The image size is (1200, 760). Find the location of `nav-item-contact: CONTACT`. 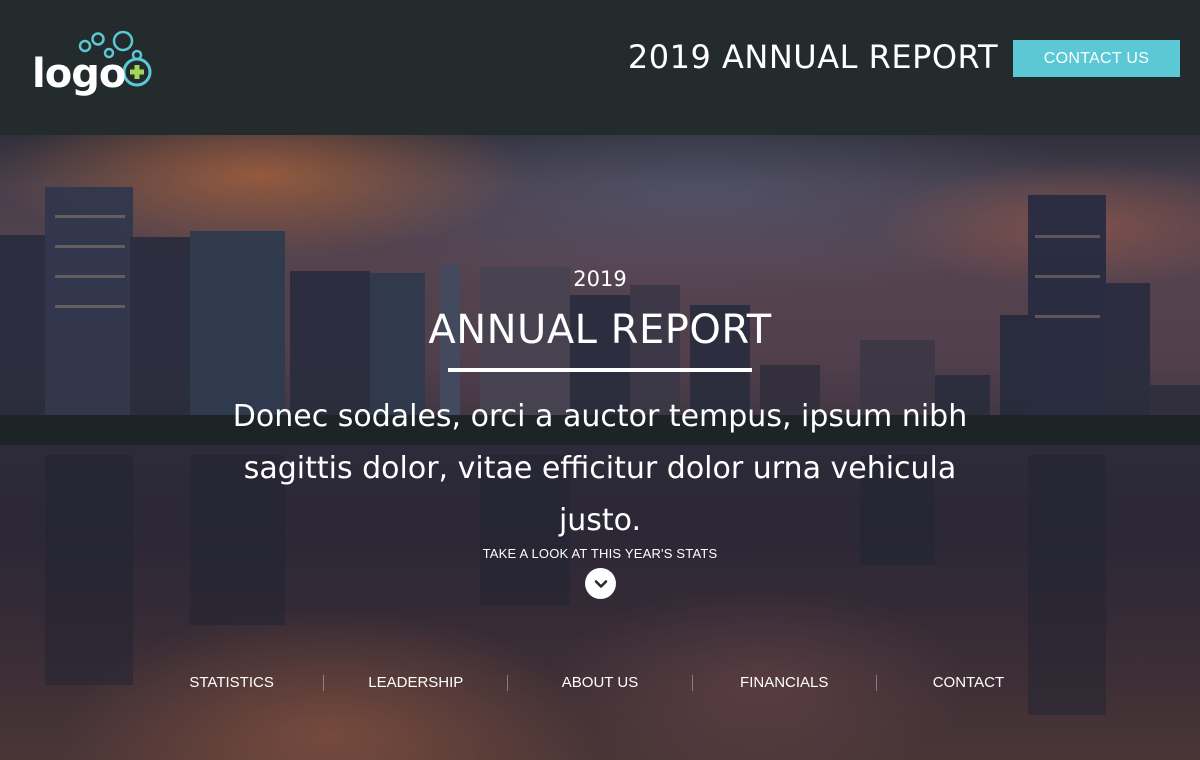

nav-item-contact: CONTACT is located at coordinates (968, 683).